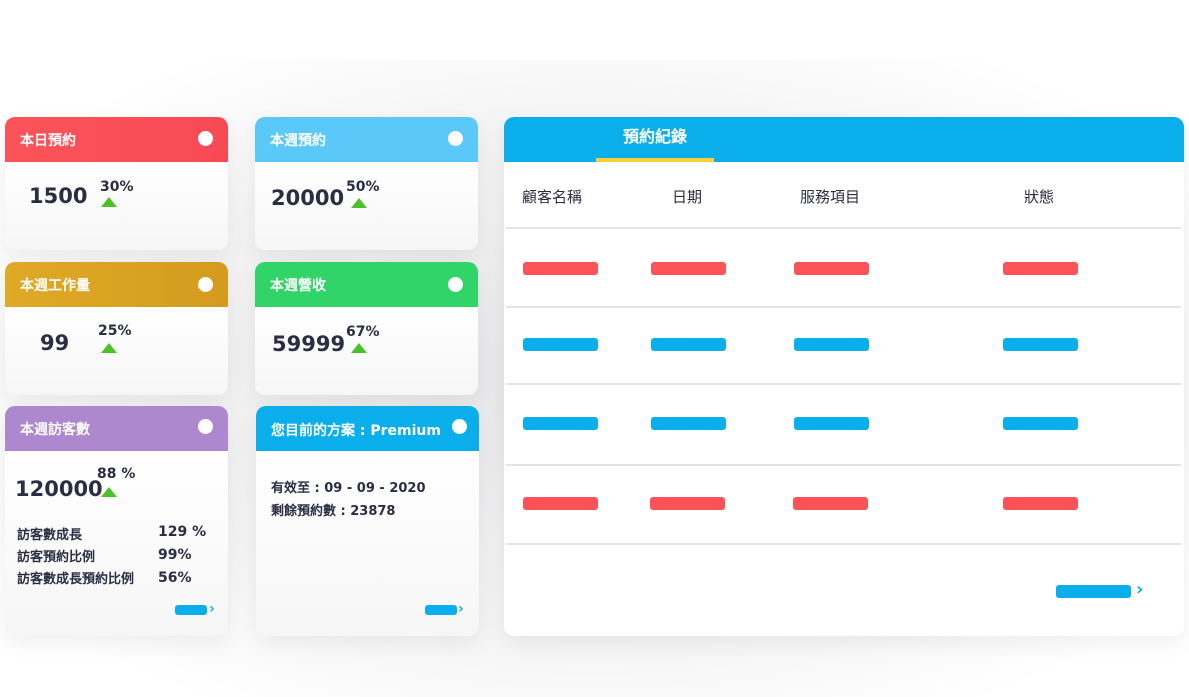  I want to click on card-week-bookings: 本週預約 20000 50%, so click(366, 183).